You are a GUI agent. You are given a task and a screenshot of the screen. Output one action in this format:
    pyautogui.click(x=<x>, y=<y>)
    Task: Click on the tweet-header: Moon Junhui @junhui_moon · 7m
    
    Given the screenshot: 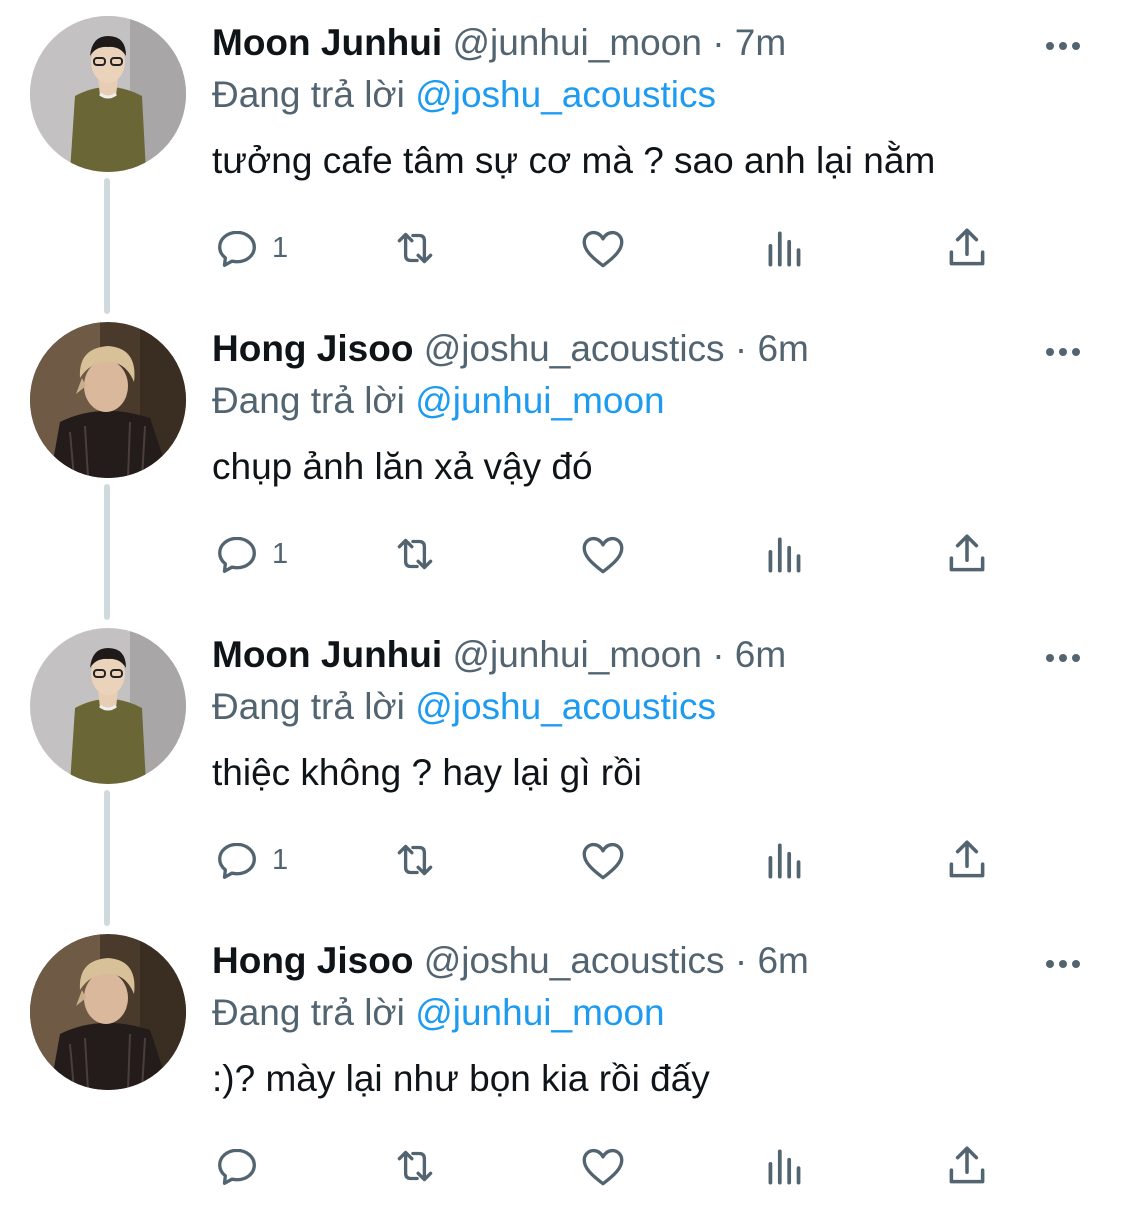 What is the action you would take?
    pyautogui.click(x=499, y=43)
    